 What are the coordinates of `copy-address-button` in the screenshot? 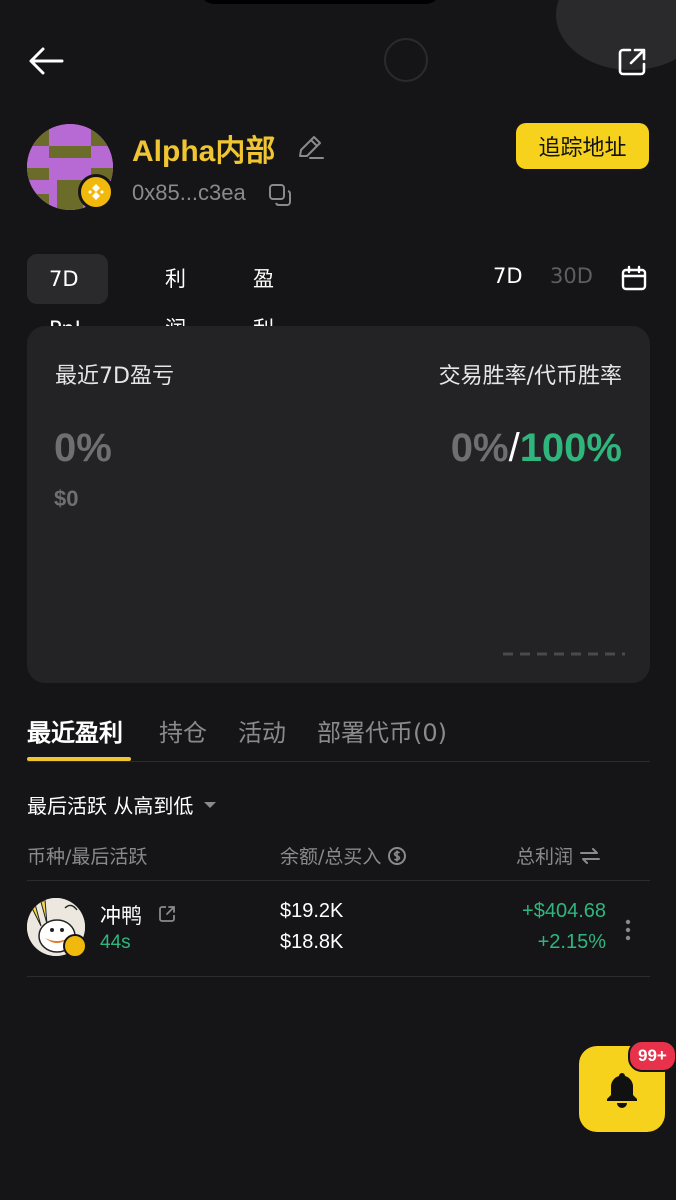 It's located at (280, 195).